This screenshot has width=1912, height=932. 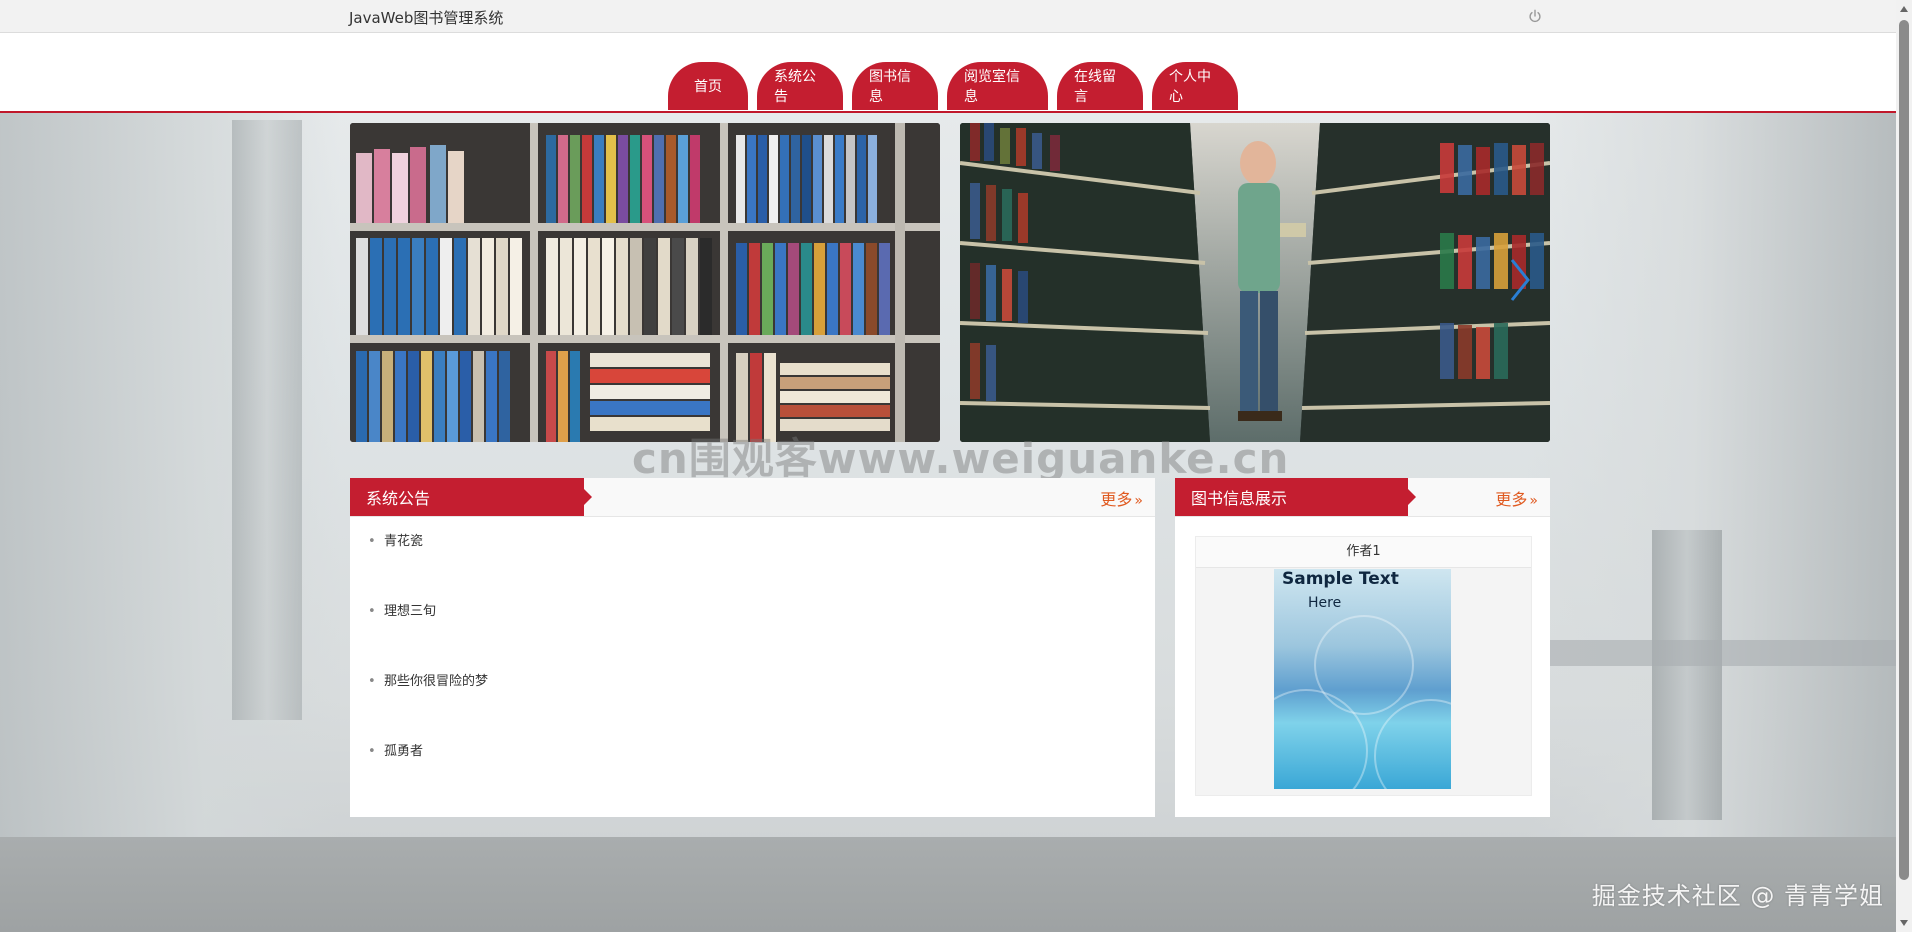 I want to click on scrollbar-thumb, so click(x=1904, y=450).